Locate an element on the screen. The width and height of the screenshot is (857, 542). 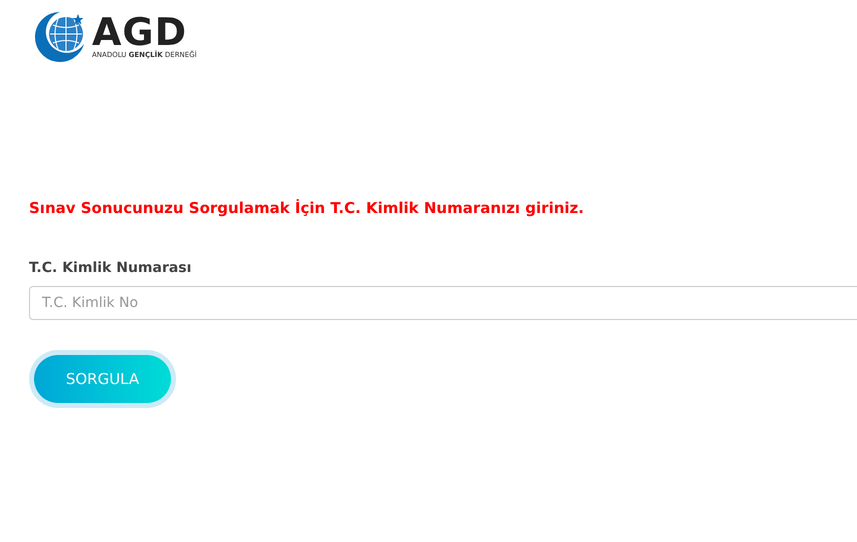
query-button: SORGULA is located at coordinates (102, 379).